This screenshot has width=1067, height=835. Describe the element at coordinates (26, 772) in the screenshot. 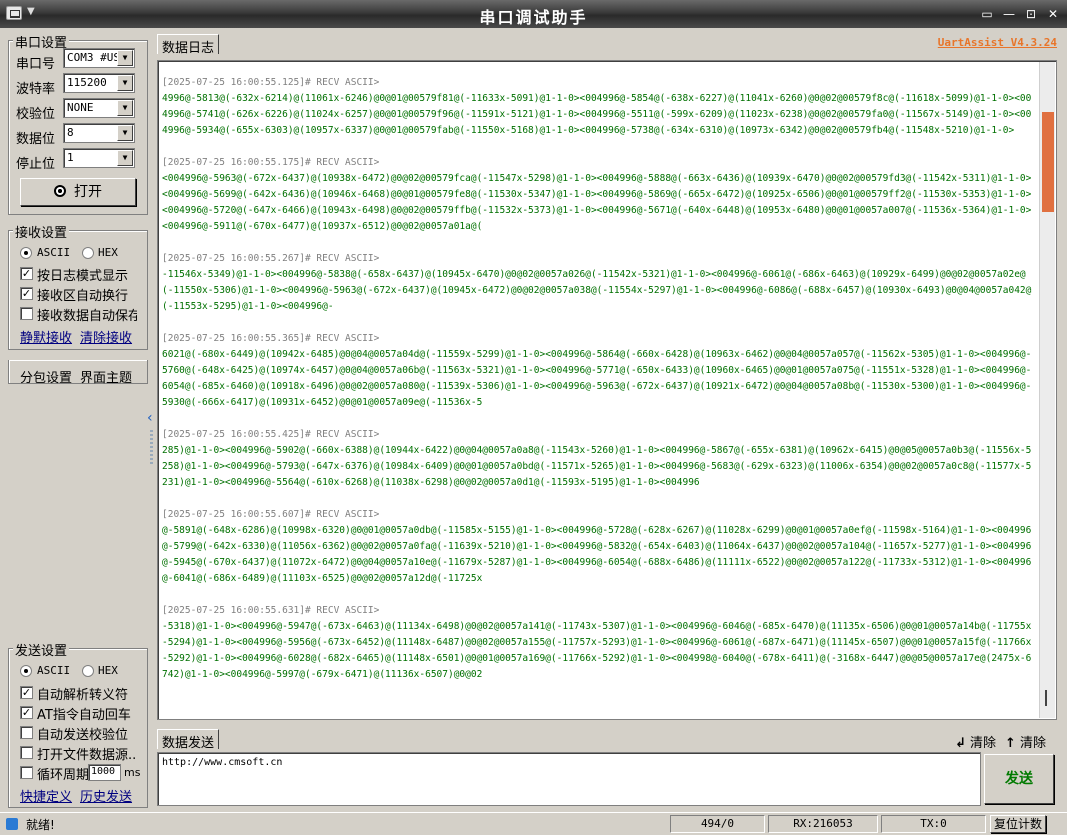

I see `loop-checkbox` at that location.